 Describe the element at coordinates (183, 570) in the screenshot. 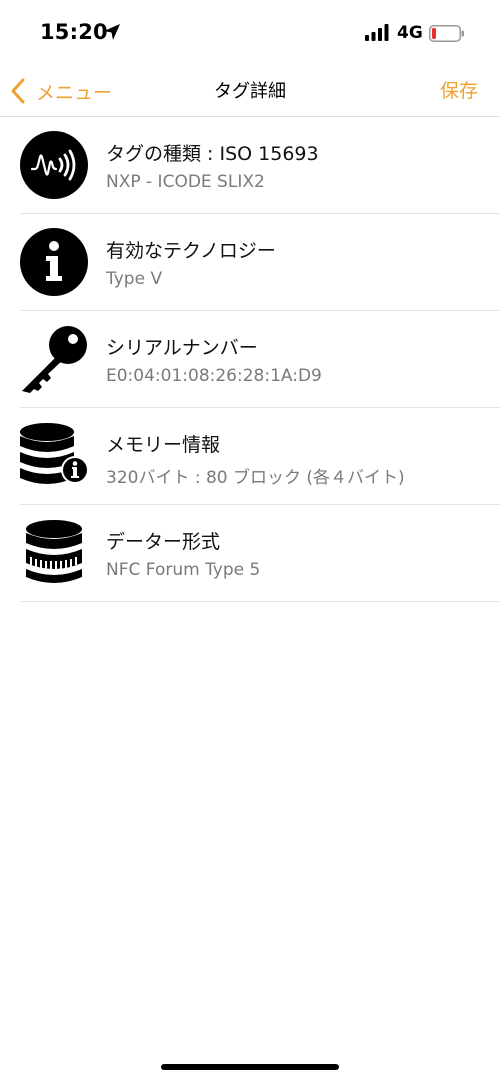

I see `row-value: NFC Forum Type 5` at that location.